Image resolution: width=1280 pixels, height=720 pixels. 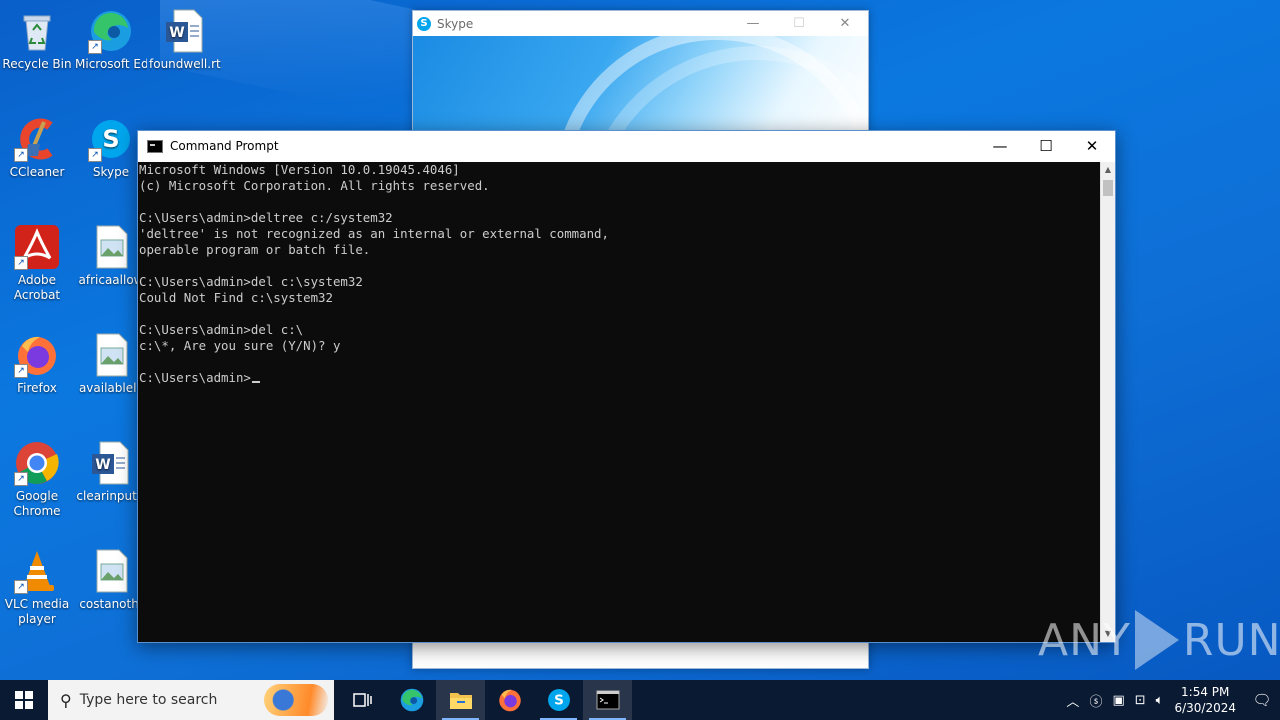 What do you see at coordinates (1072, 700) in the screenshot?
I see `chevron-up-icon: ︿` at bounding box center [1072, 700].